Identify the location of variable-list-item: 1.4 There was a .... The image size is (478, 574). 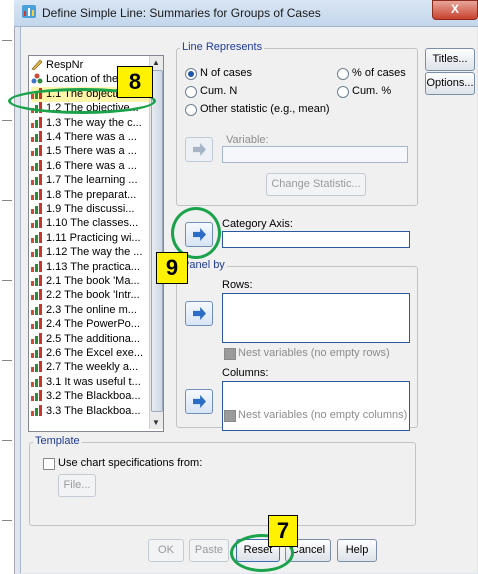
(97, 137).